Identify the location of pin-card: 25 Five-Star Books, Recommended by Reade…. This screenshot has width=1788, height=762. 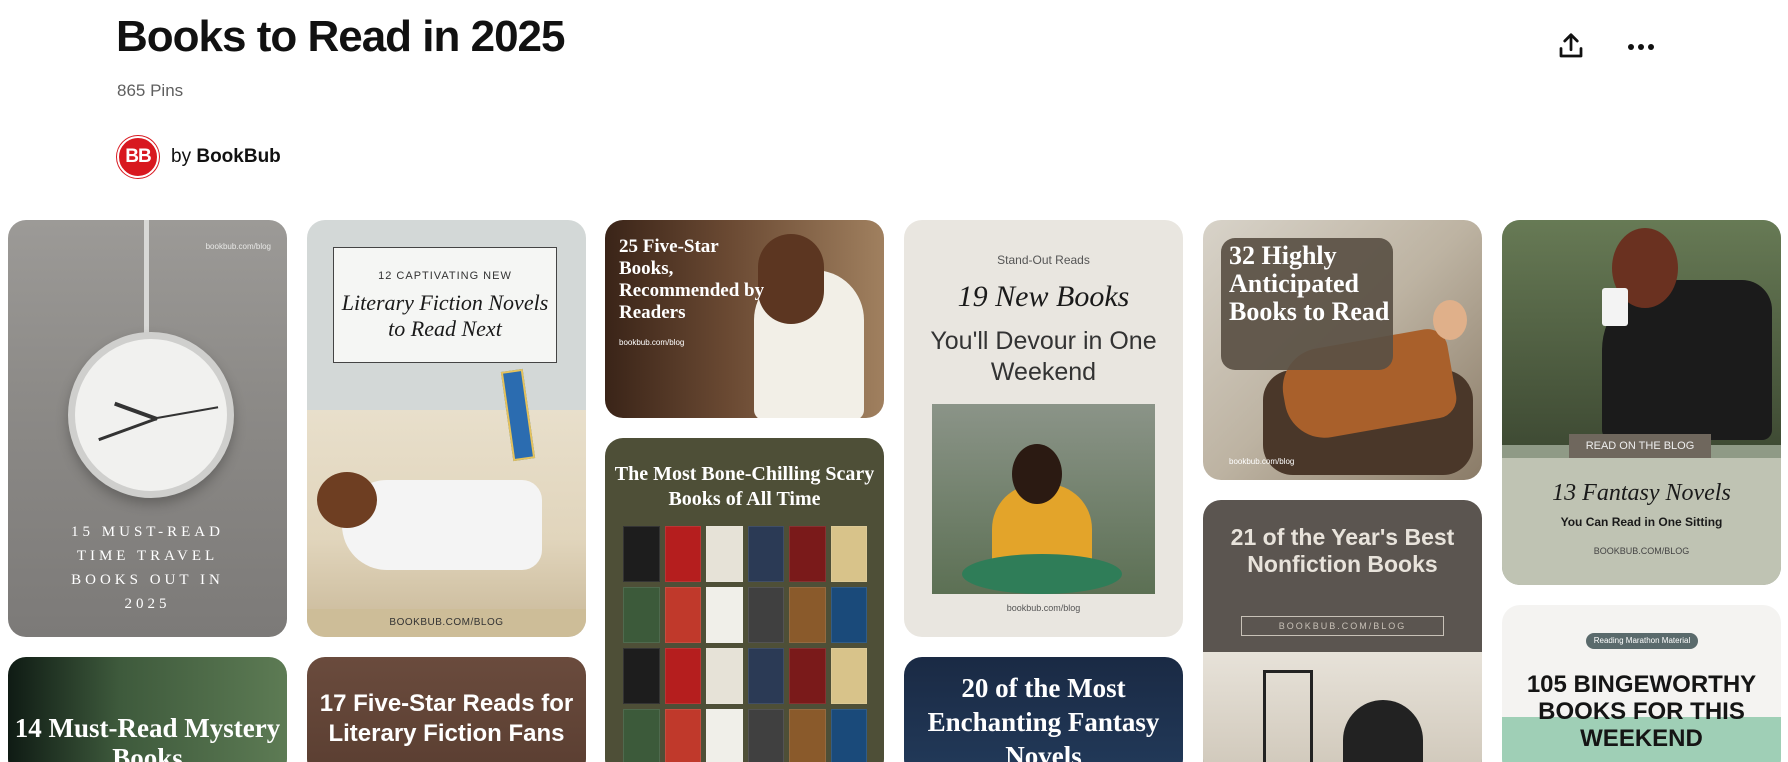
(744, 319).